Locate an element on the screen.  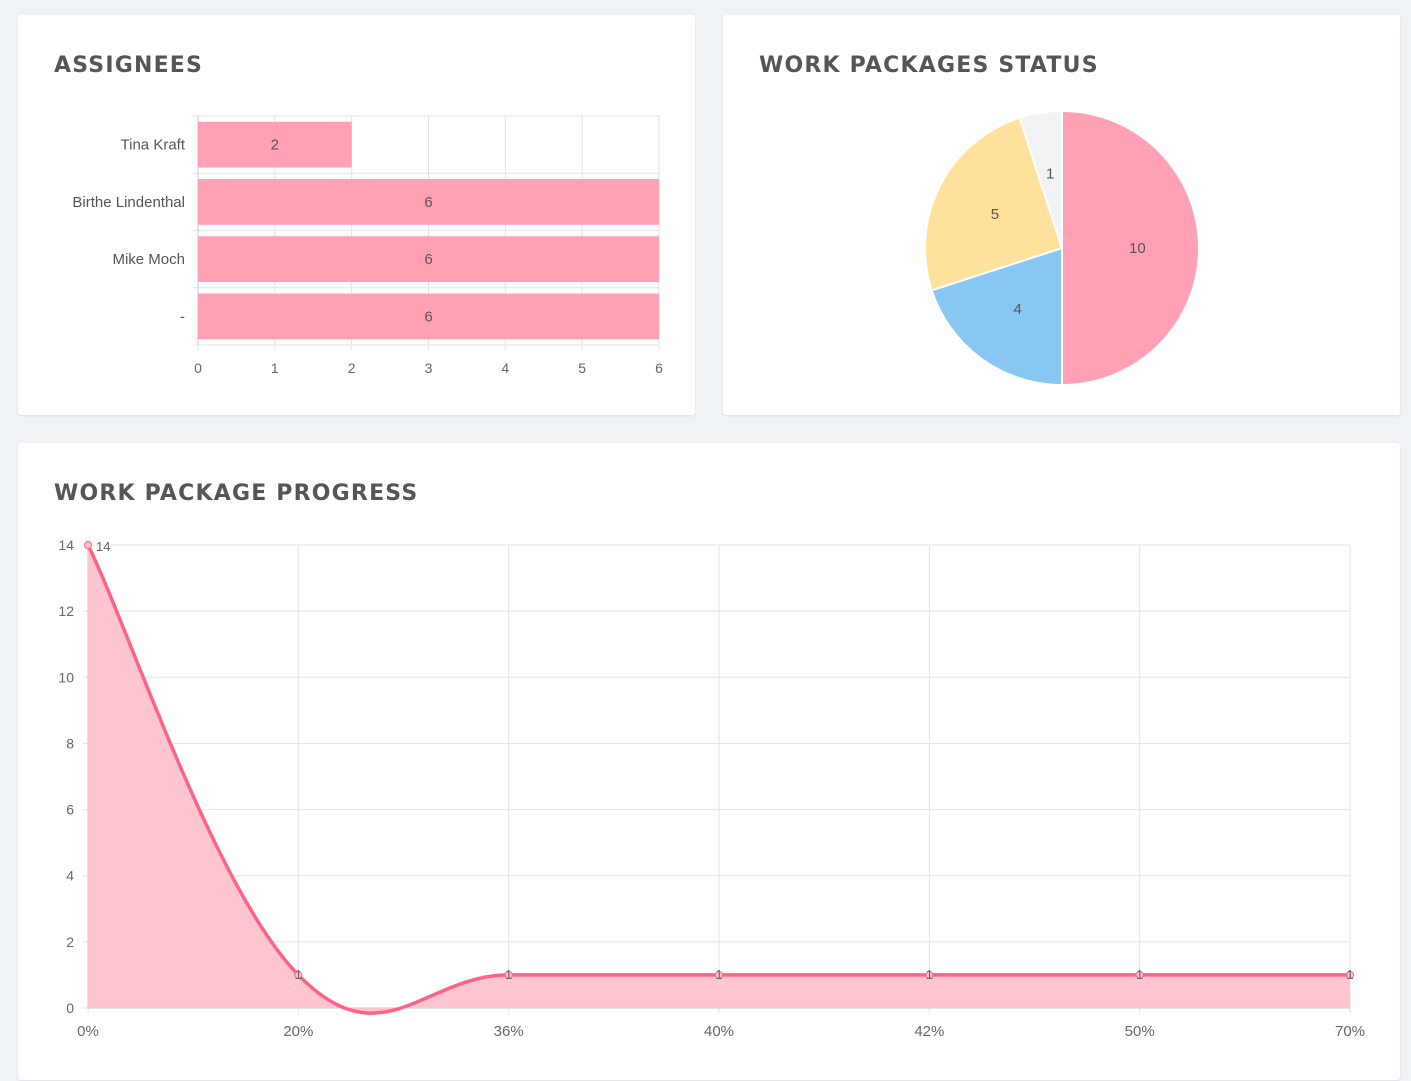
x-tick-label: 6 is located at coordinates (659, 368).